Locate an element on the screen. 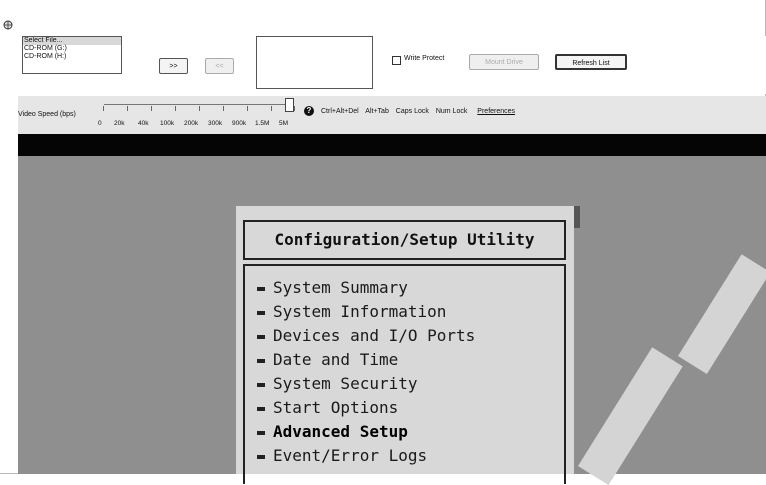 The image size is (766, 485). speed-tick-label: 5M is located at coordinates (284, 123).